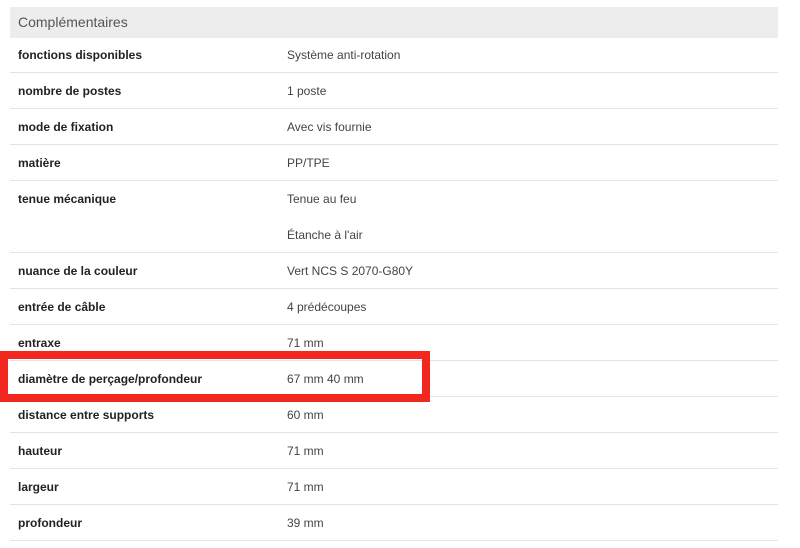 The image size is (800, 548). What do you see at coordinates (394, 343) in the screenshot?
I see `spec-row-entraxe: entraxe 71 mm` at bounding box center [394, 343].